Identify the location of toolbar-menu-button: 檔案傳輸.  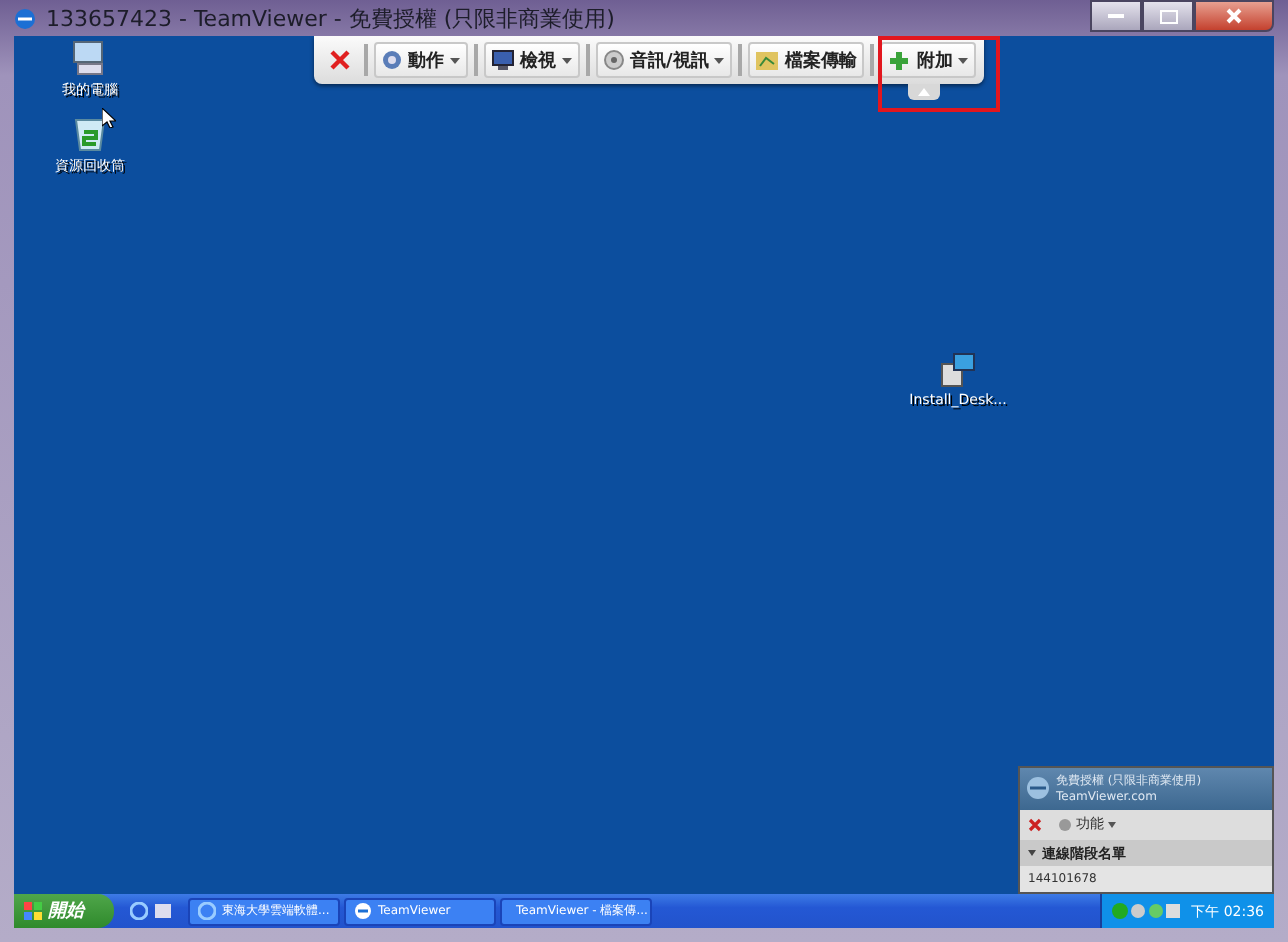
(806, 60).